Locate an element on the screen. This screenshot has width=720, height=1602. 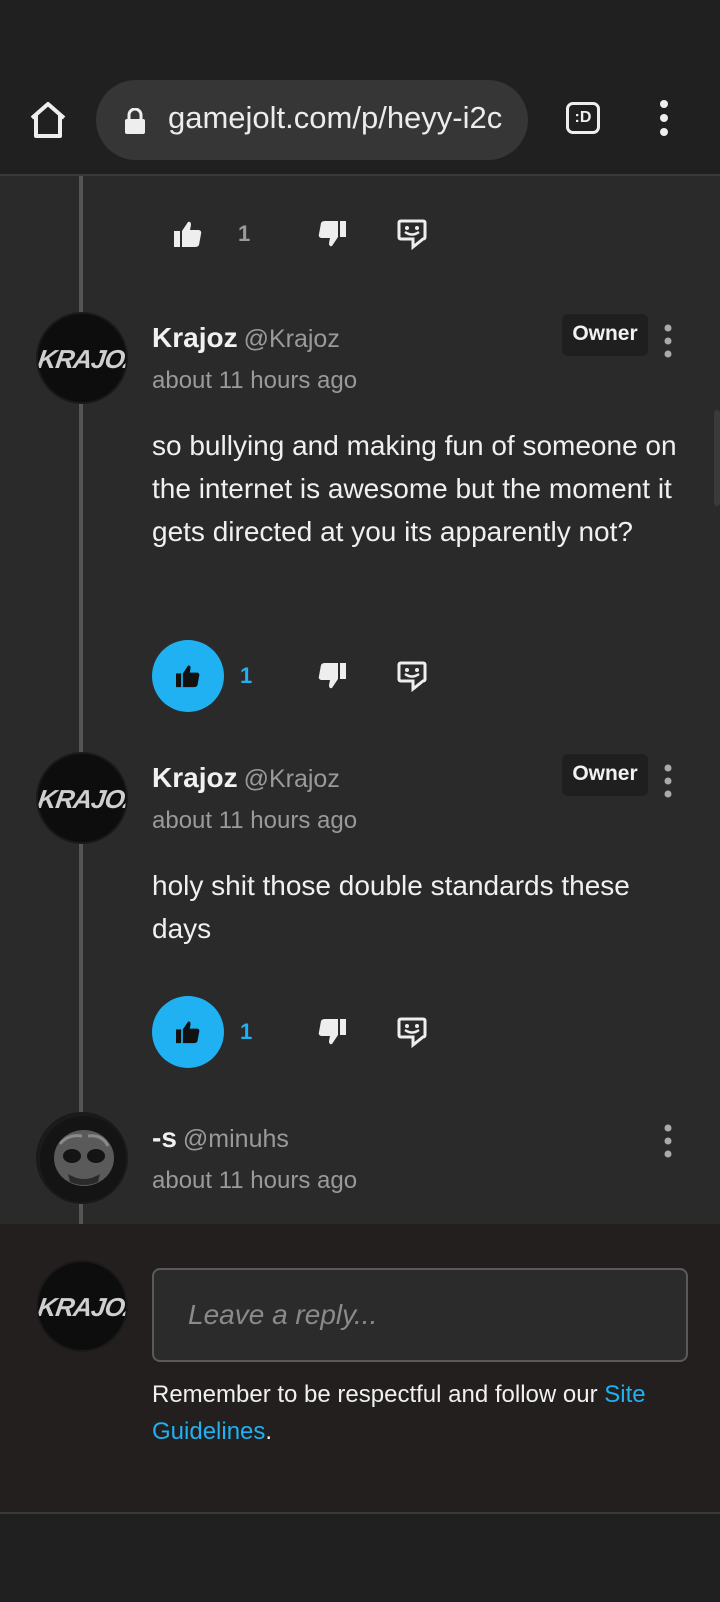
browser-menu-icon is located at coordinates (664, 118).